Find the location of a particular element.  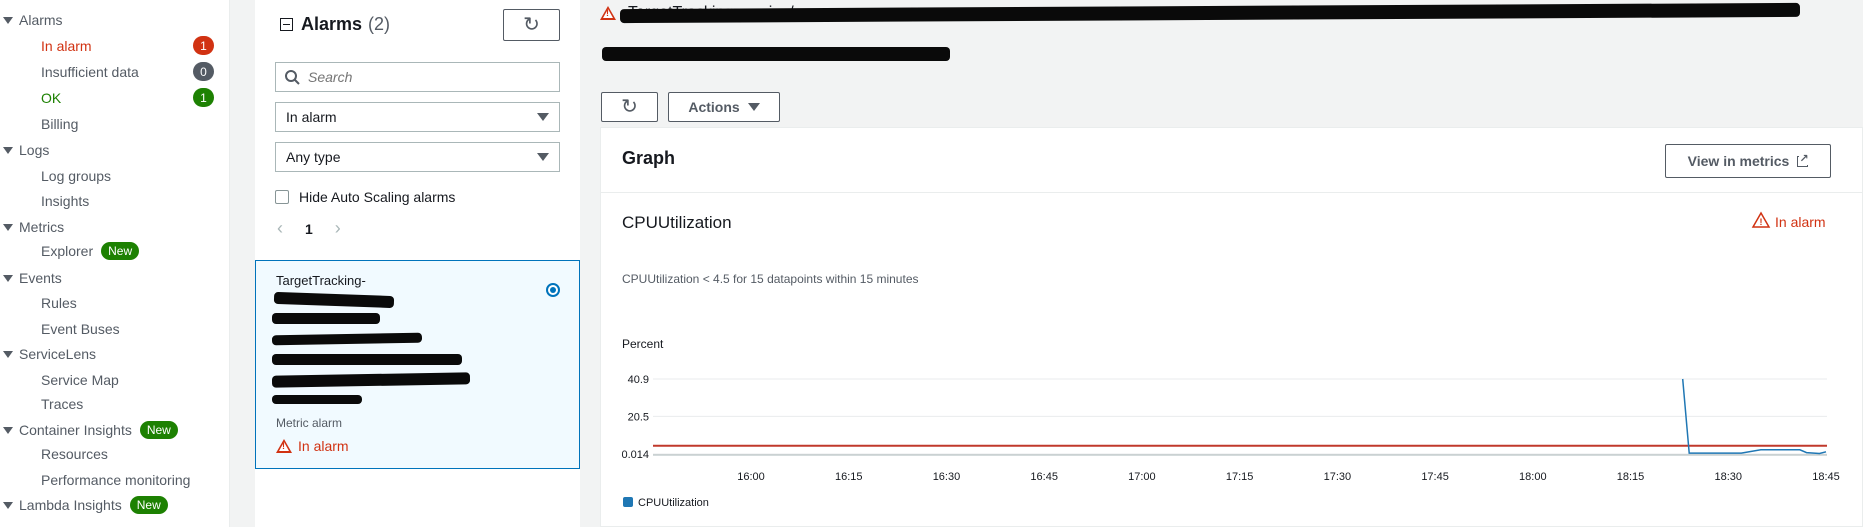

nav-section-events: Events is located at coordinates (31, 278).